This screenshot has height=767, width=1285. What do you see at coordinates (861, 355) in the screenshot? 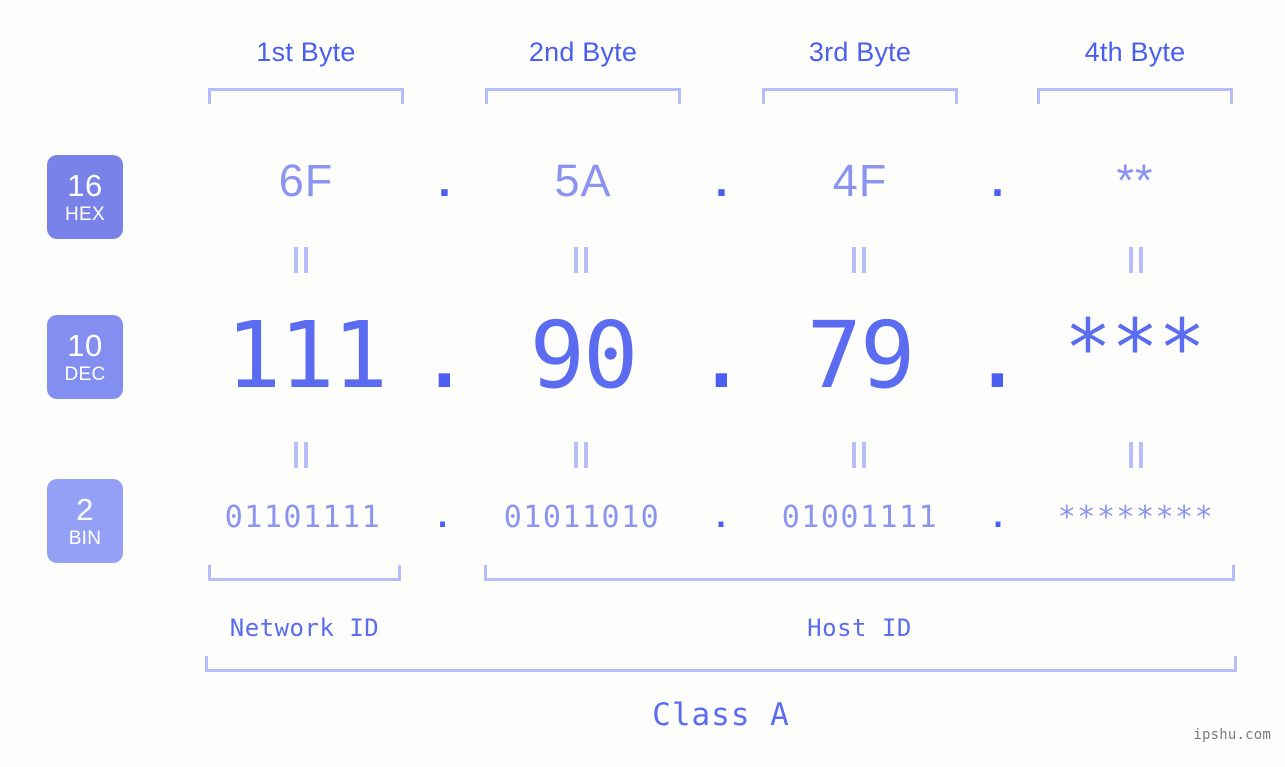
I see `dec-byte-3: 79` at bounding box center [861, 355].